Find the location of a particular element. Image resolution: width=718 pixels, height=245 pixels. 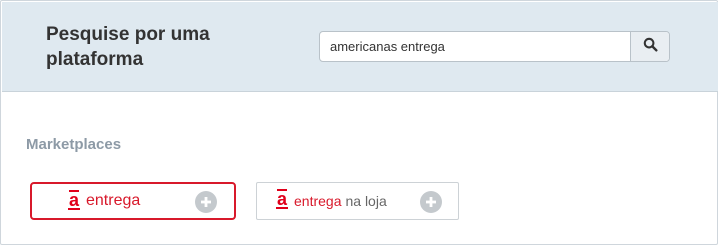

marketplace-card-americanas-entrega: a entrega is located at coordinates (133, 201).